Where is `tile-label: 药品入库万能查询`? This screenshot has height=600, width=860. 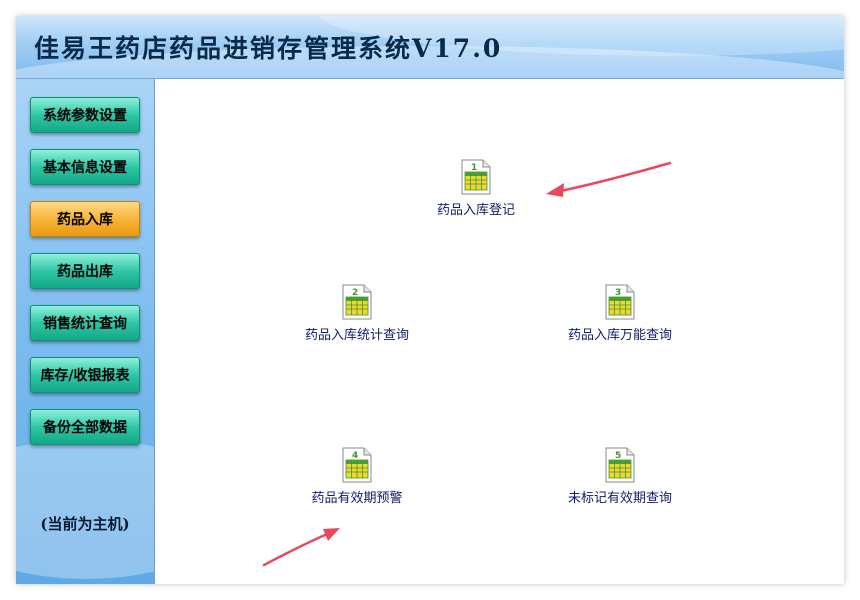
tile-label: 药品入库万能查询 is located at coordinates (619, 335).